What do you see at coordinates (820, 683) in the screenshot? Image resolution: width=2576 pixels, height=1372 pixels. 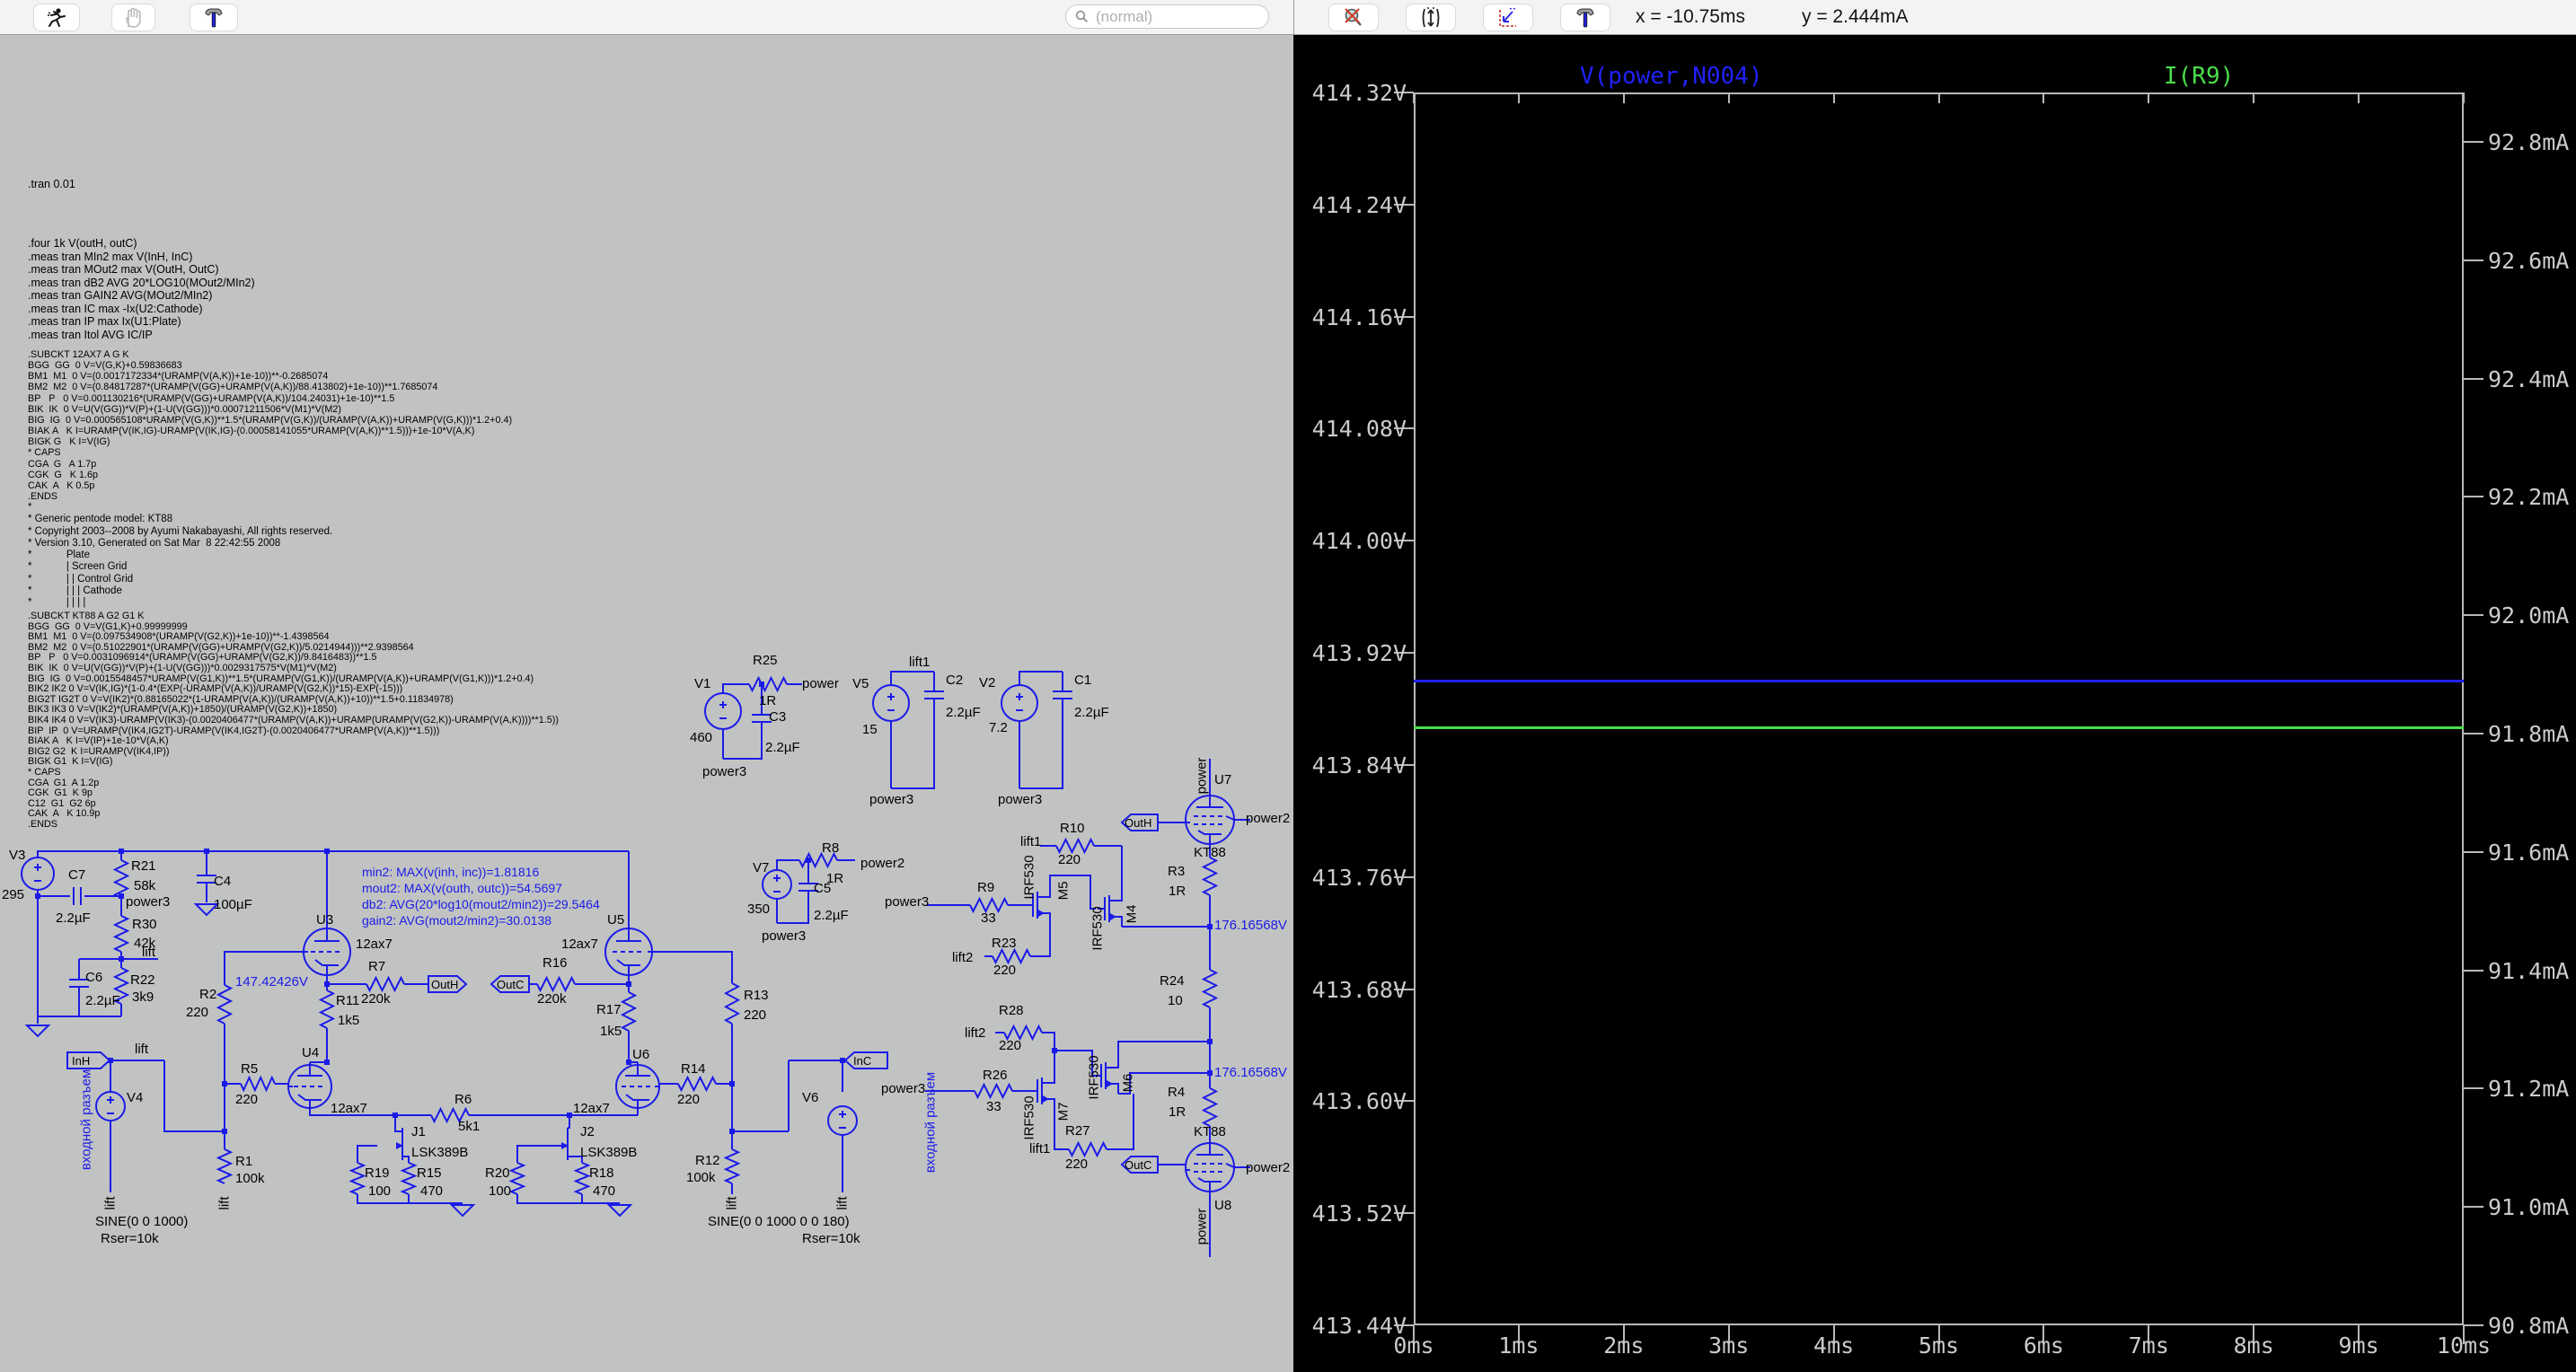 I see `schematic-label: power` at bounding box center [820, 683].